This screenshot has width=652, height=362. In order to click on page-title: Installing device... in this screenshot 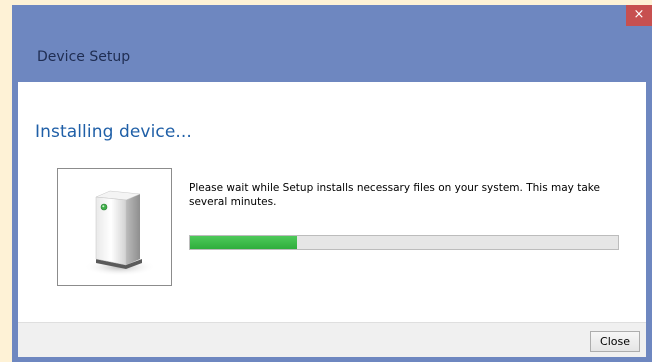, I will do `click(113, 132)`.